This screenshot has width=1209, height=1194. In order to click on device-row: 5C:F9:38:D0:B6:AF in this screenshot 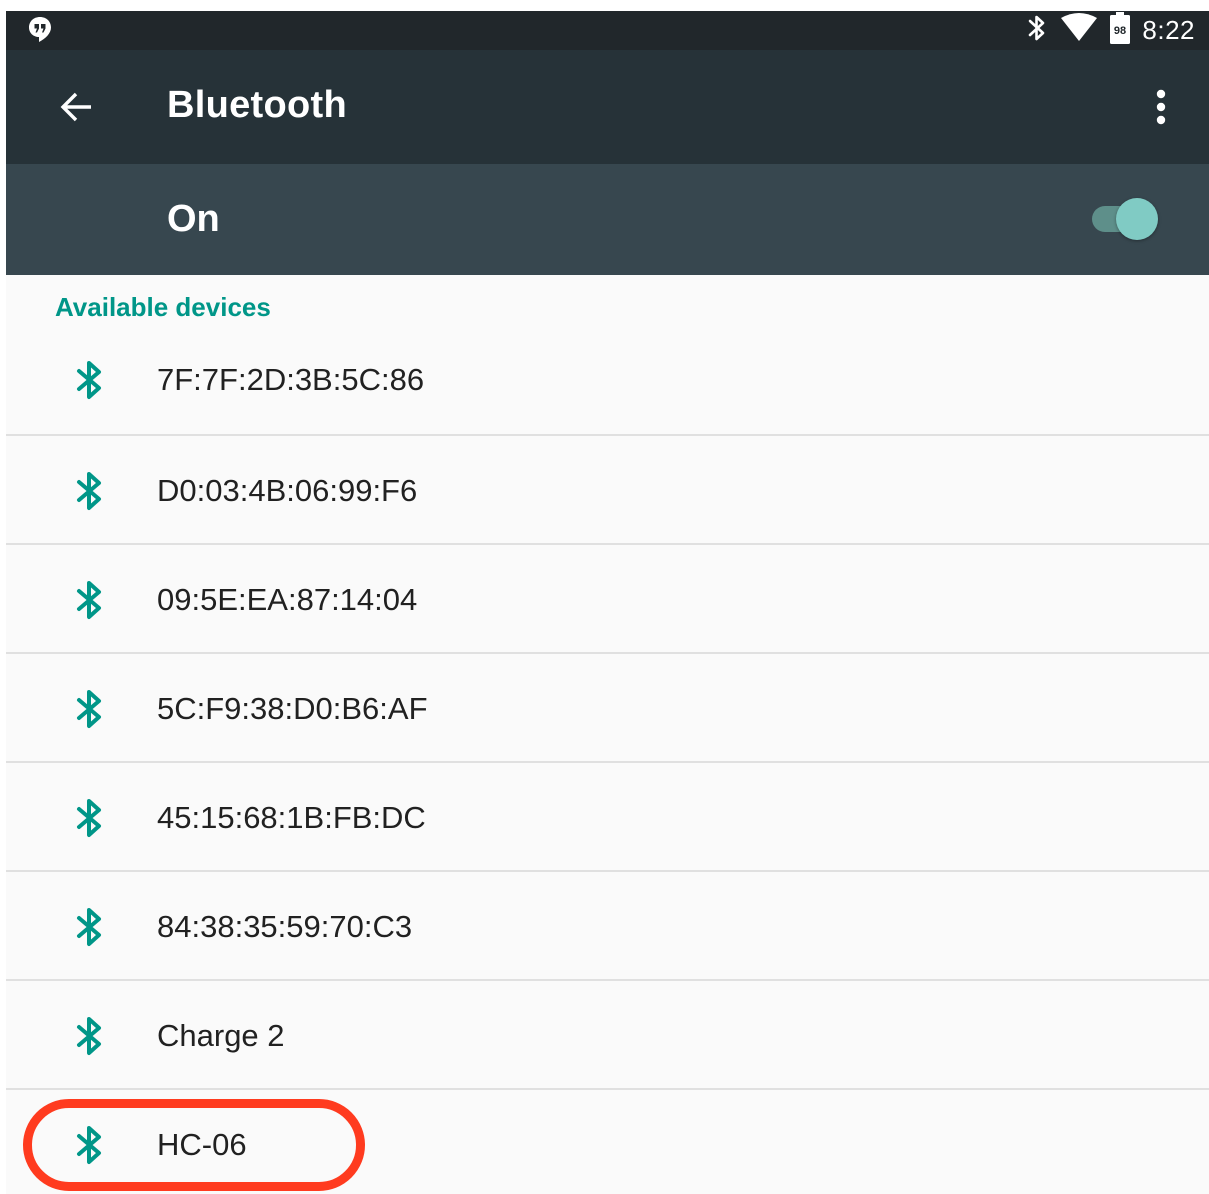, I will do `click(607, 708)`.